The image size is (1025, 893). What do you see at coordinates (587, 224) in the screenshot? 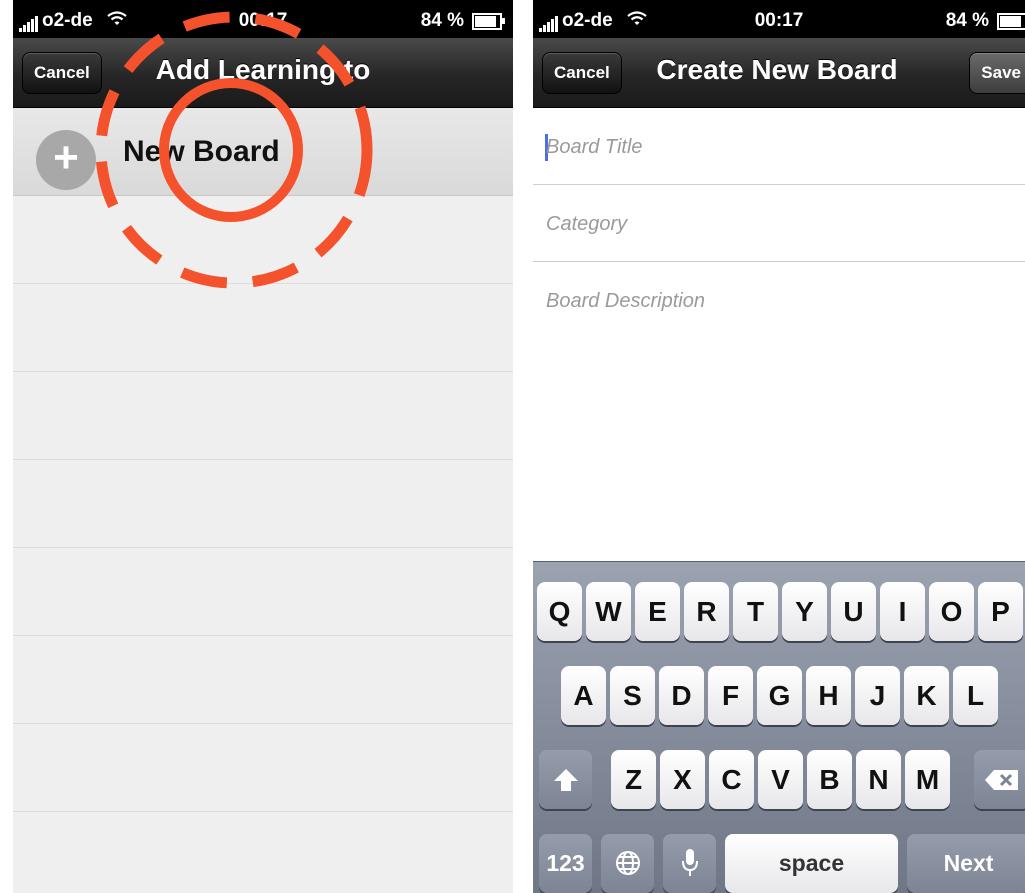
I see `category-placeholder: Category` at bounding box center [587, 224].